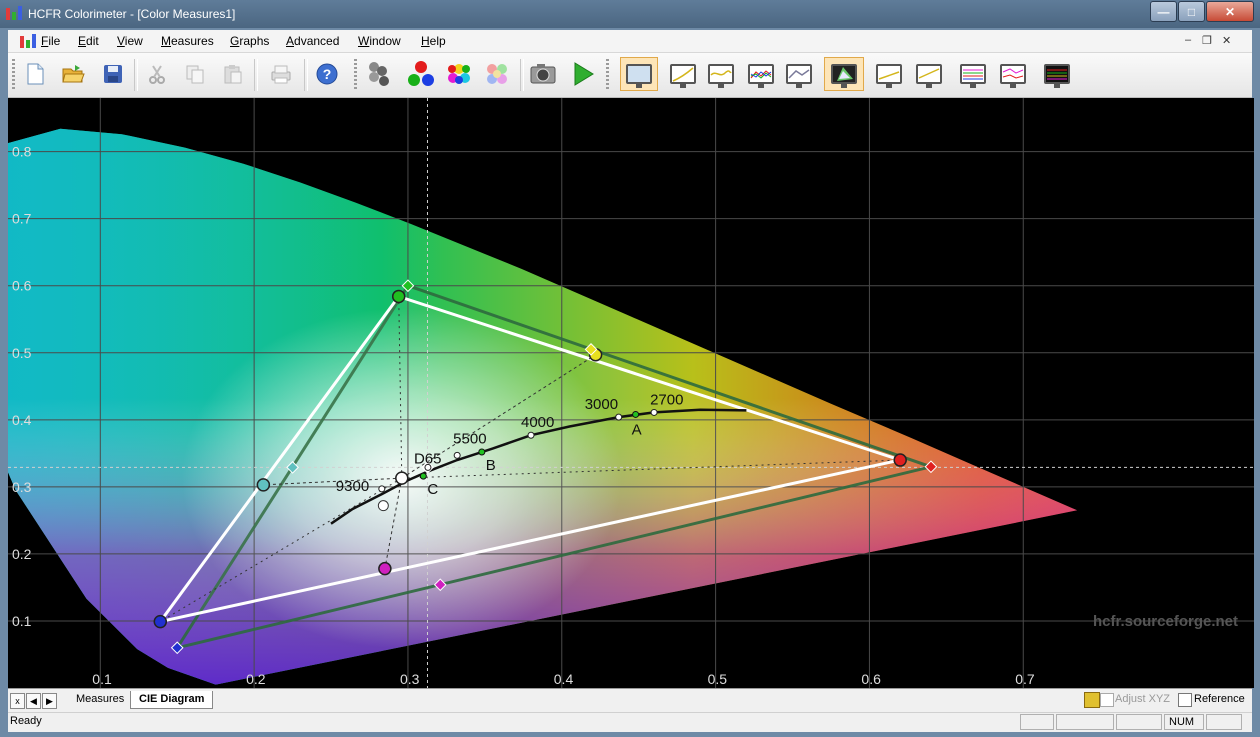 The width and height of the screenshot is (1260, 737). What do you see at coordinates (491, 465) in the screenshot?
I see `illuminant-label: B` at bounding box center [491, 465].